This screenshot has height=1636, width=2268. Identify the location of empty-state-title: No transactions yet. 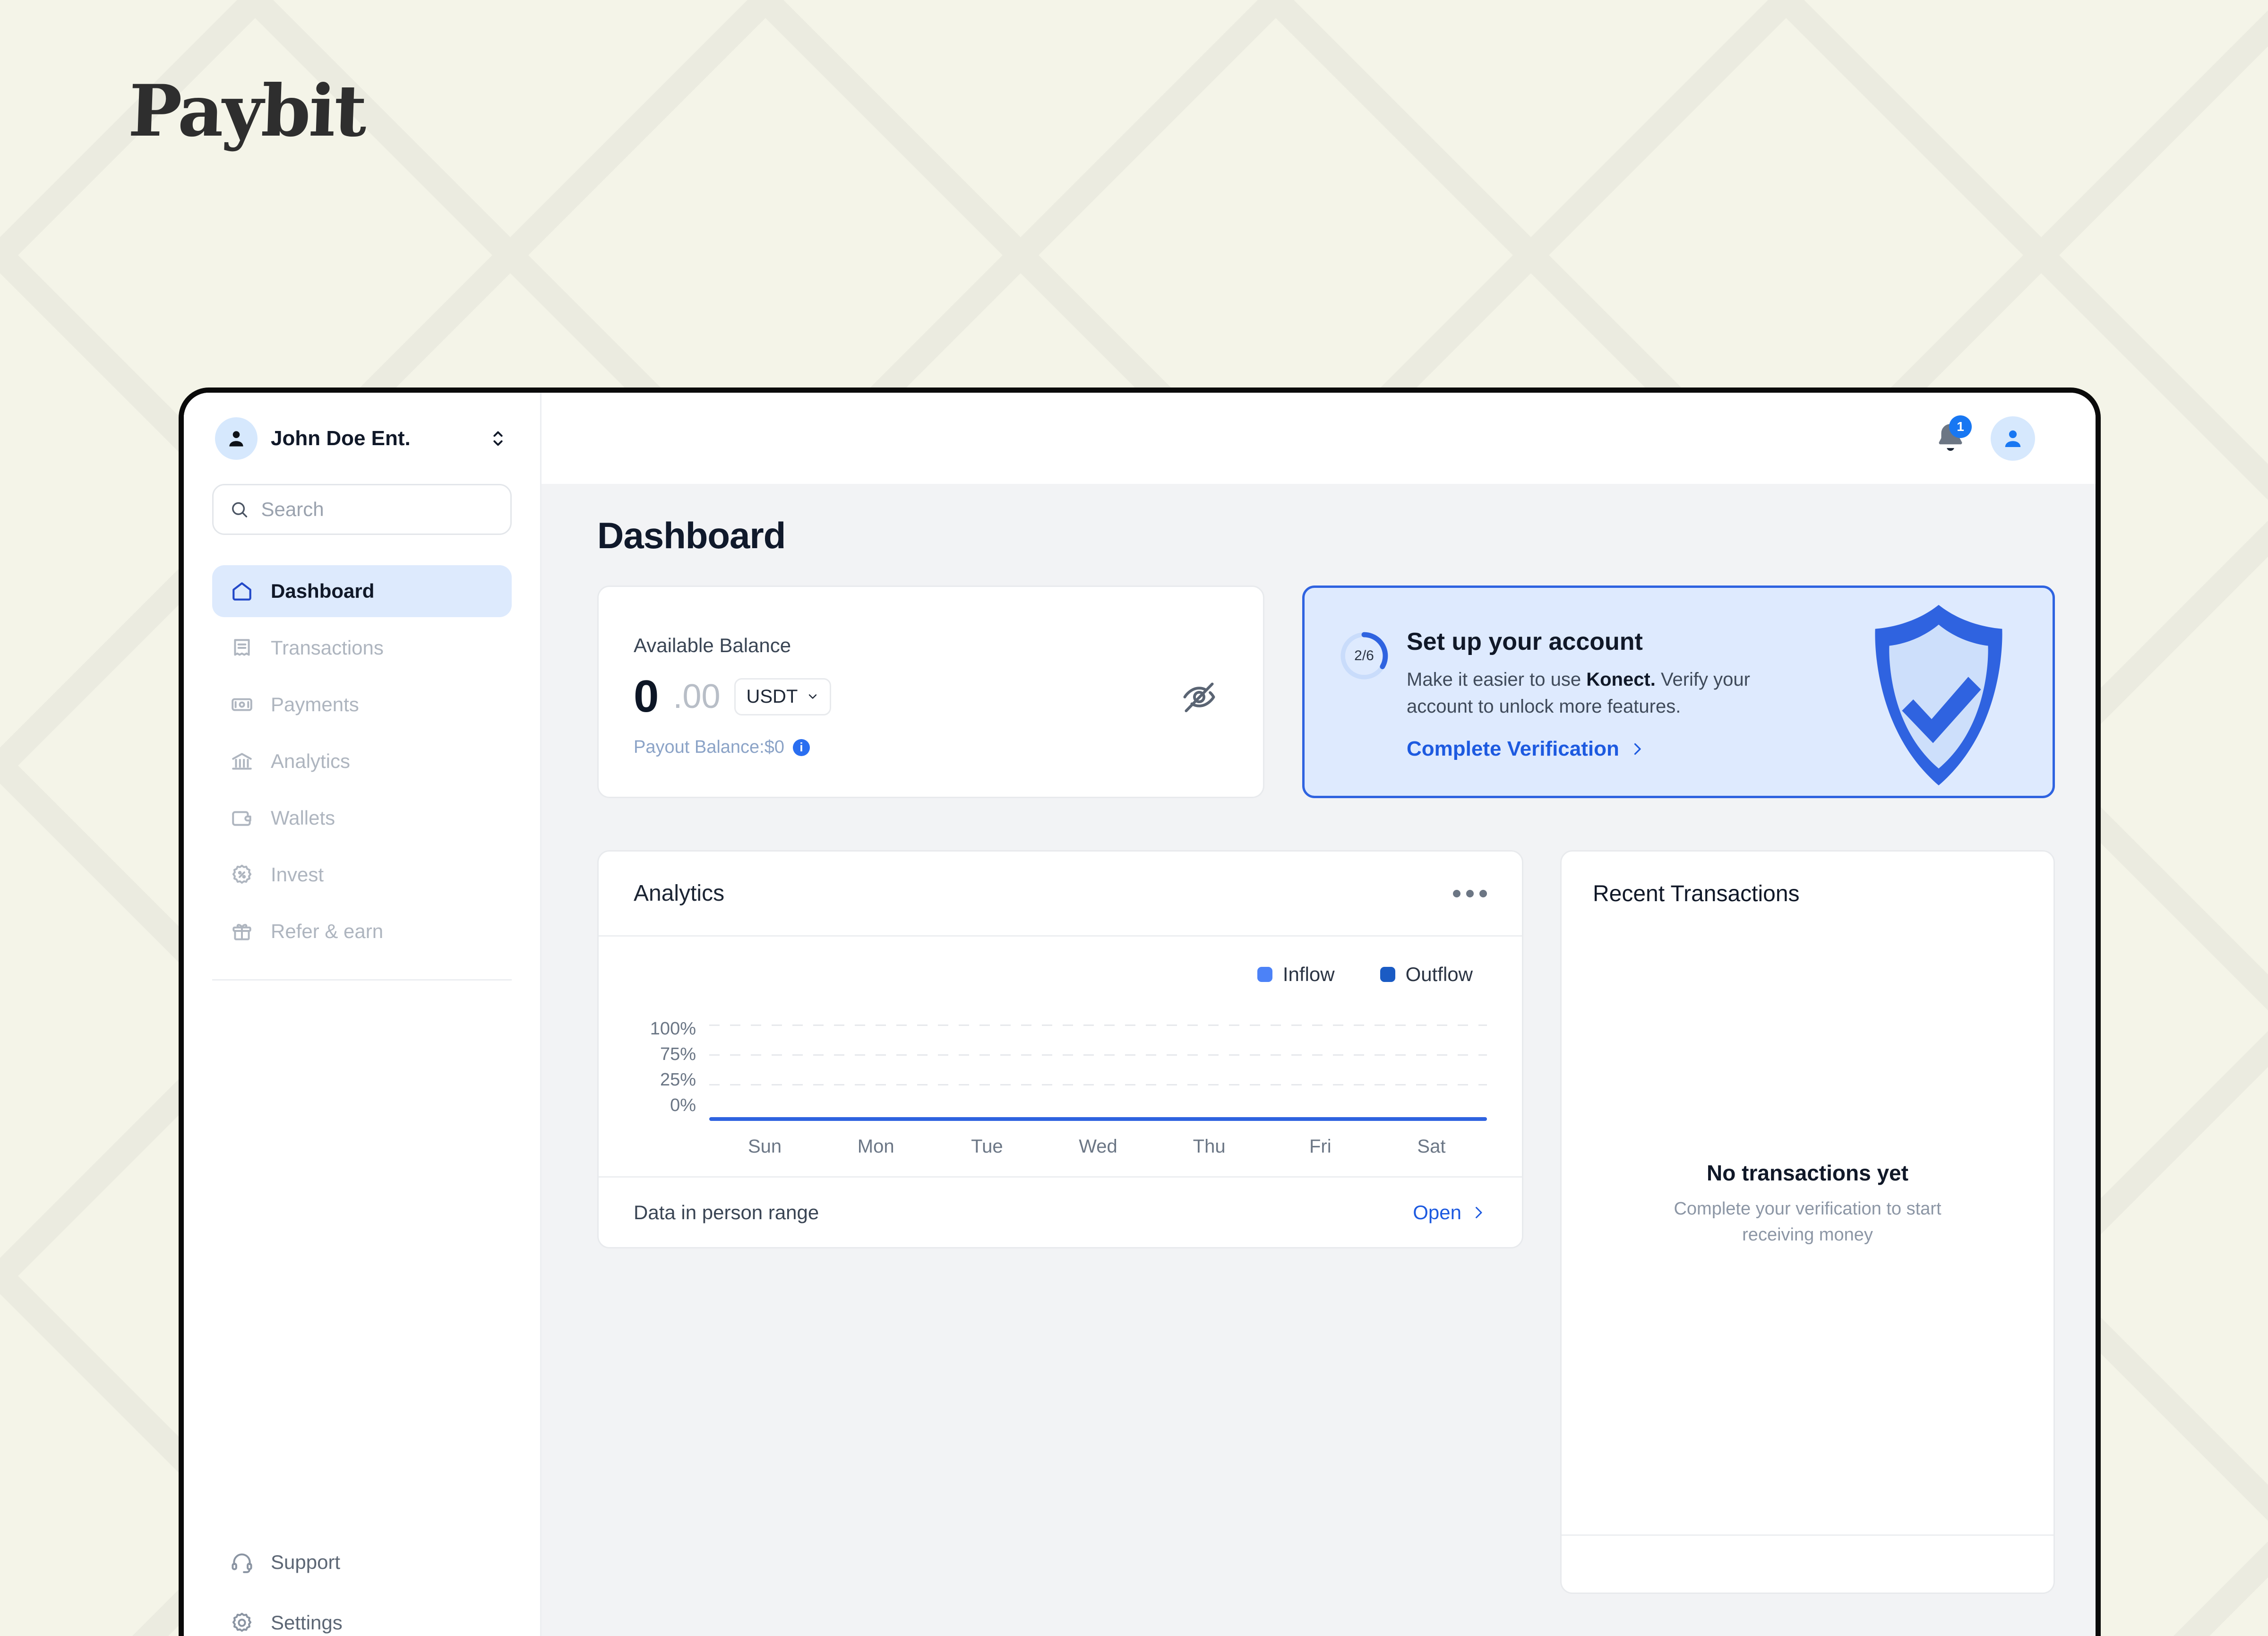
(1807, 1172).